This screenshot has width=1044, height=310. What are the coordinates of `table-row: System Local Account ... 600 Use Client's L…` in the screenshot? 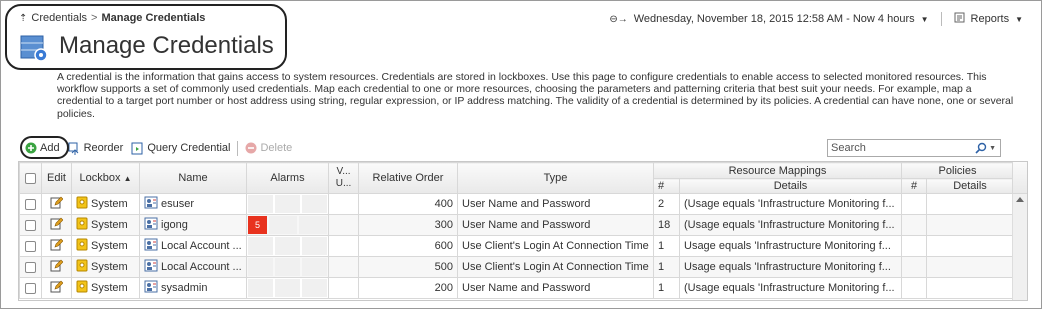 It's located at (516, 246).